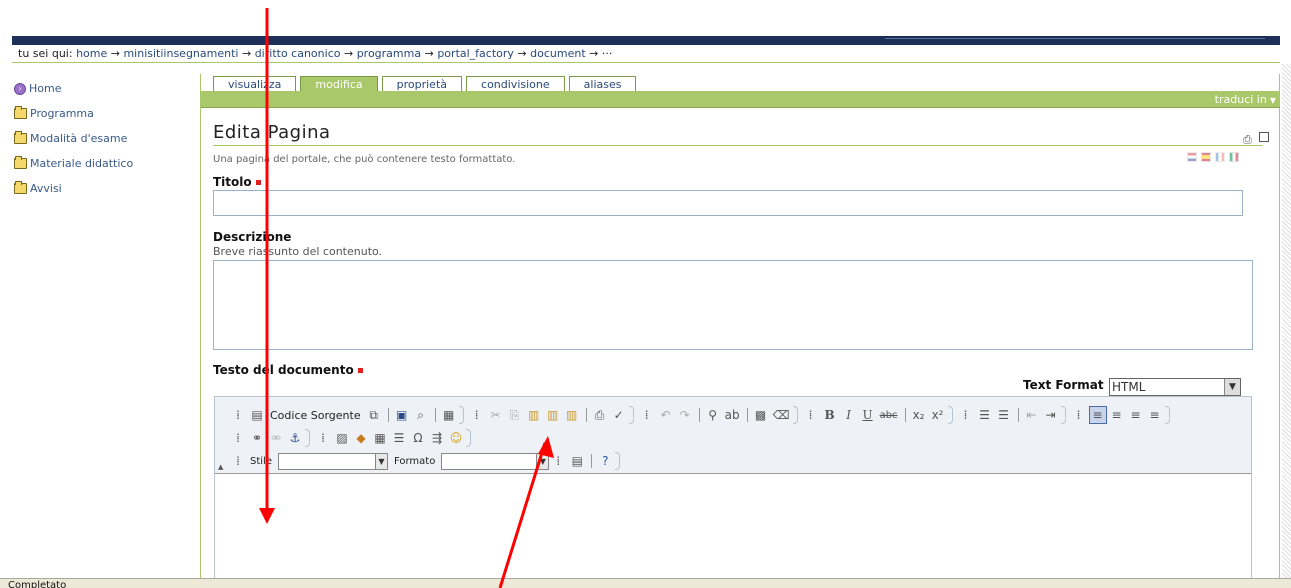 The height and width of the screenshot is (588, 1291). Describe the element at coordinates (496, 415) in the screenshot. I see `cut-icon: ✂` at that location.